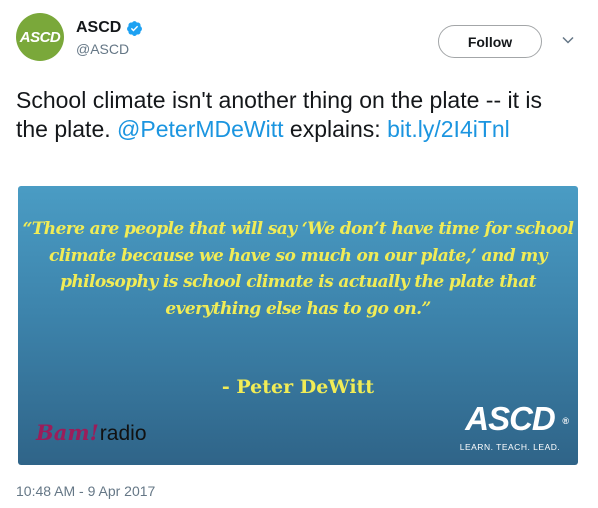  I want to click on registered-mark-icon: ®, so click(565, 421).